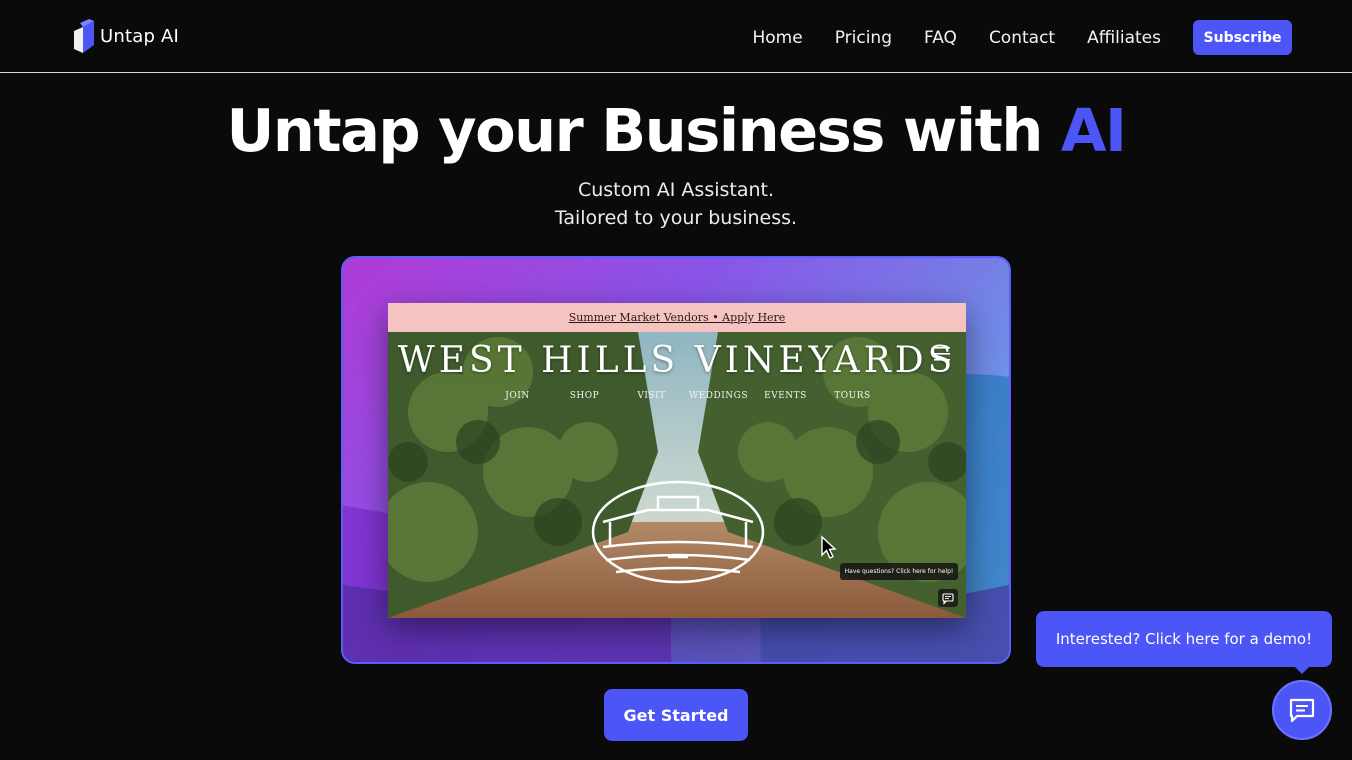 The width and height of the screenshot is (1352, 760). What do you see at coordinates (785, 396) in the screenshot?
I see `vineyard-nav-events: EVENTS` at bounding box center [785, 396].